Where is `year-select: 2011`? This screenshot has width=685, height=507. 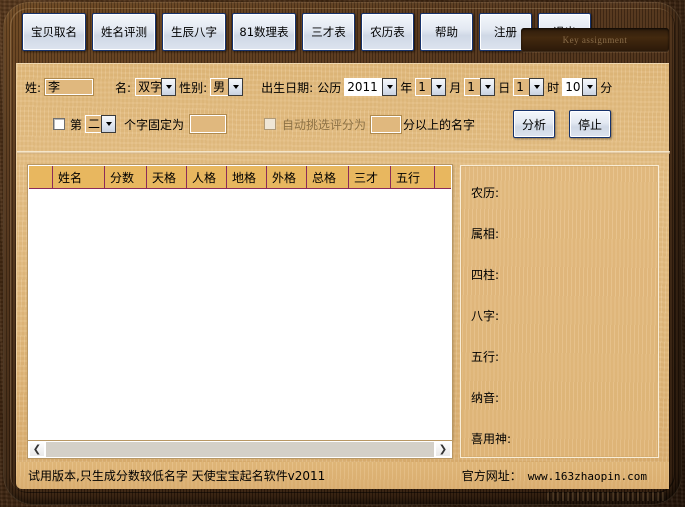
year-select: 2011 is located at coordinates (371, 87).